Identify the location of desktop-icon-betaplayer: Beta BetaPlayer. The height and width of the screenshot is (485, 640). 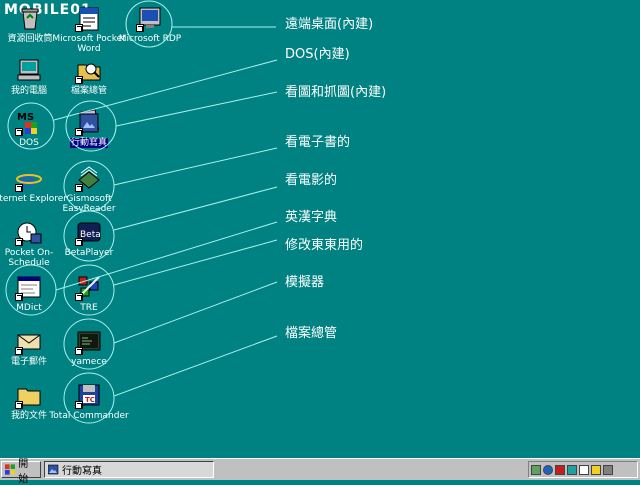
(89, 238).